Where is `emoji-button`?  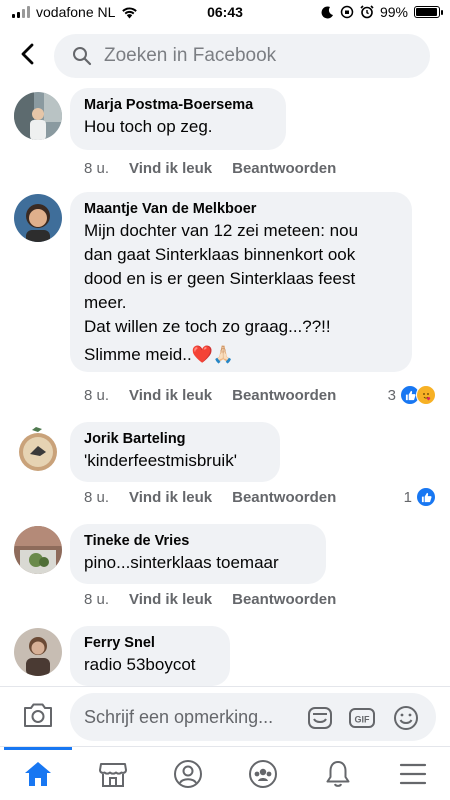
emoji-button is located at coordinates (406, 718).